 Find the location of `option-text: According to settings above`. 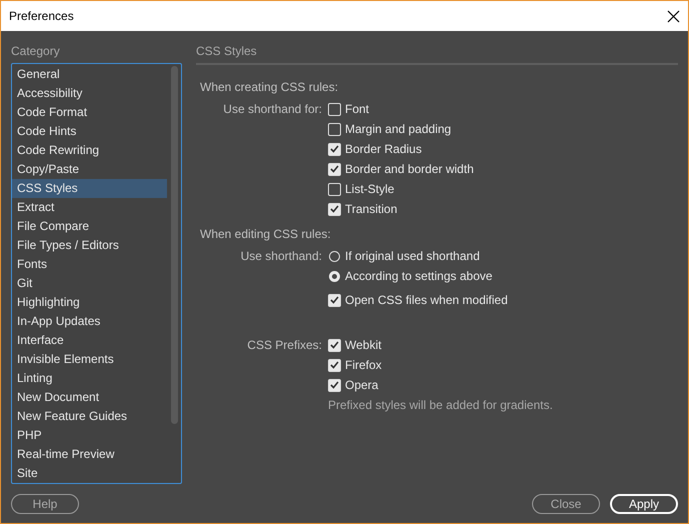

option-text: According to settings above is located at coordinates (418, 276).